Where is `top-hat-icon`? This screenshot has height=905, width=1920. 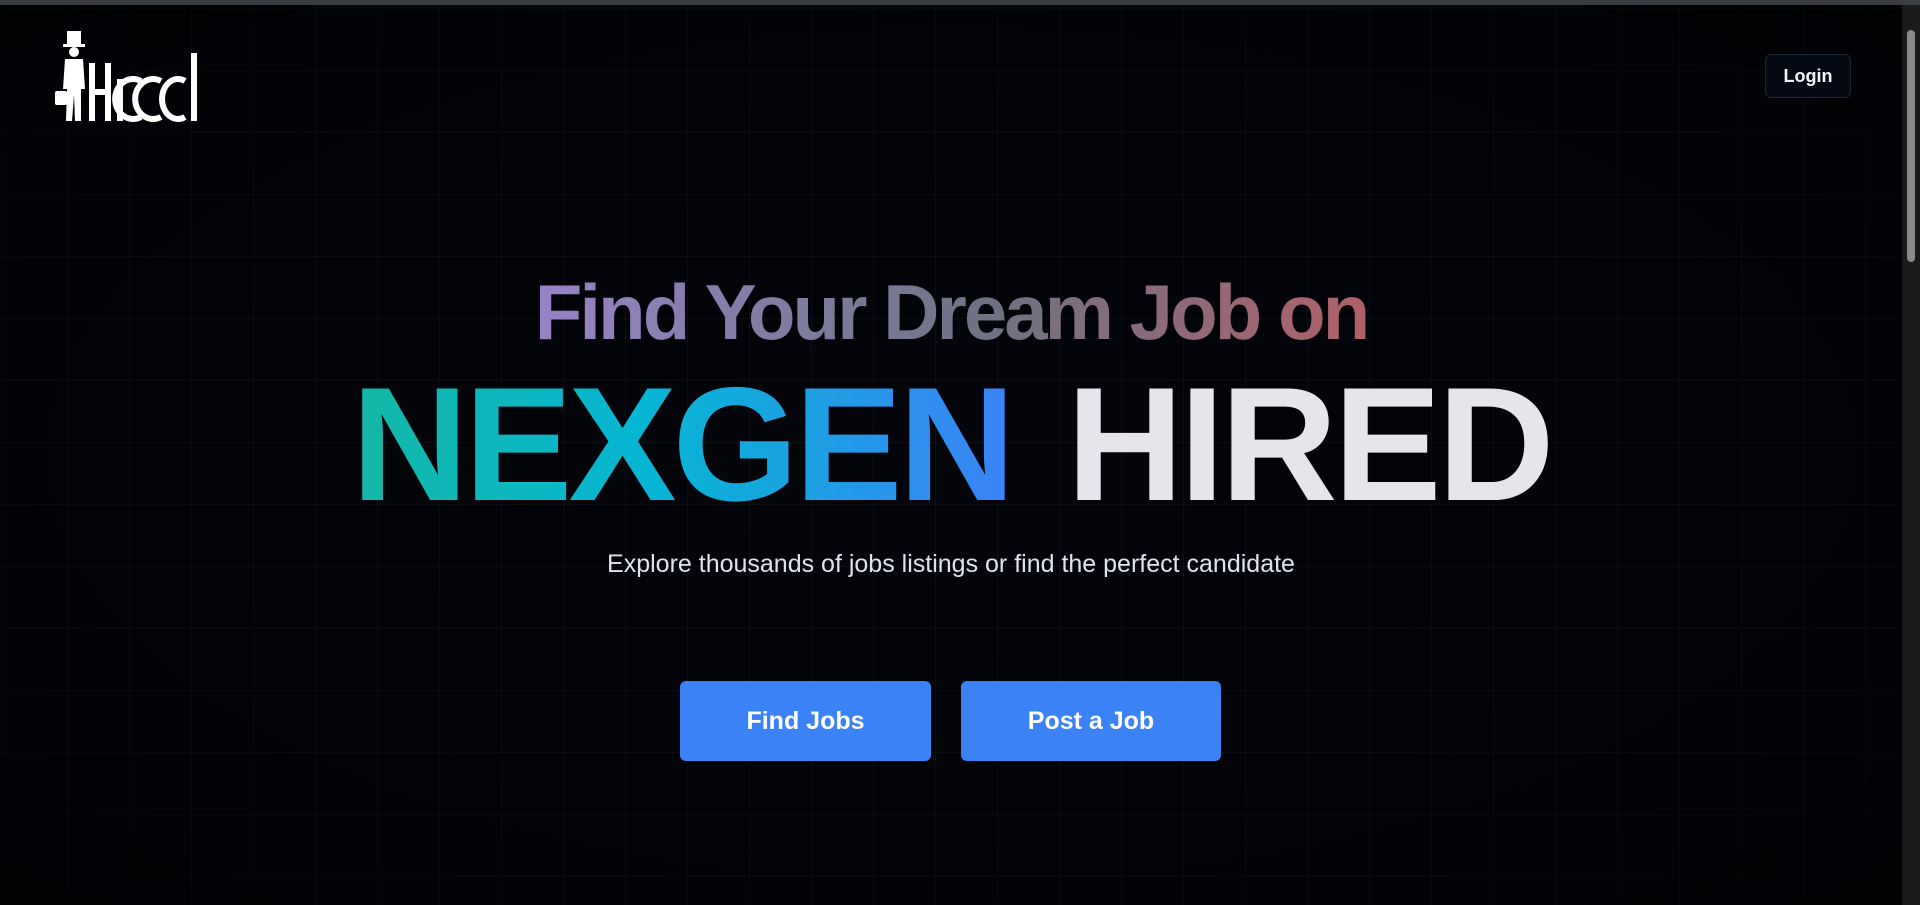 top-hat-icon is located at coordinates (74, 38).